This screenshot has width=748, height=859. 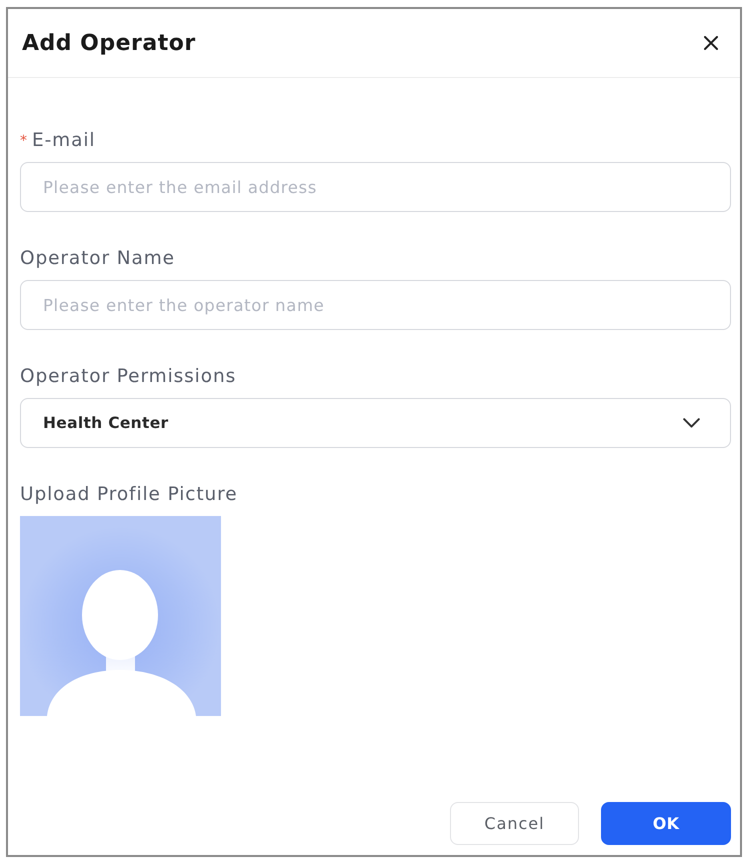 I want to click on dropdown-field: Health Center, so click(x=375, y=423).